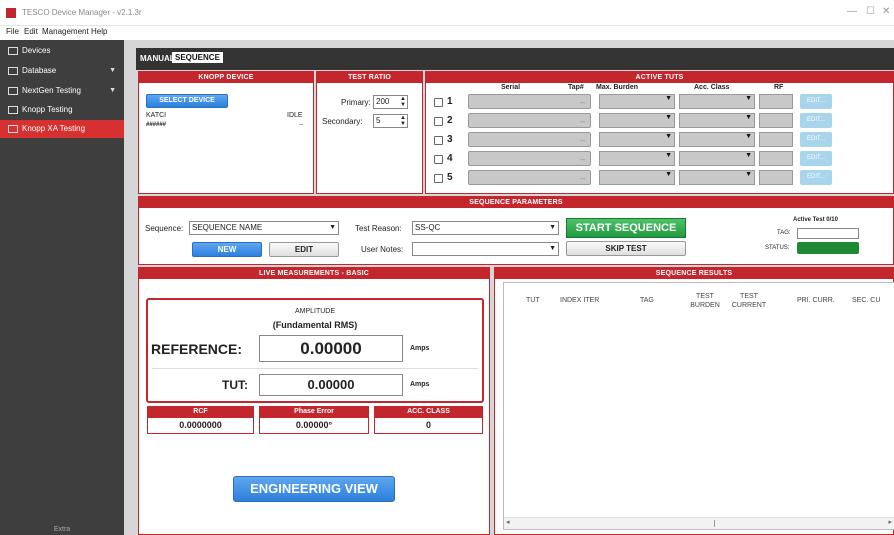 This screenshot has width=894, height=535. Describe the element at coordinates (264, 228) in the screenshot. I see `sequence-select: SEQUENCE NAME ▼` at that location.